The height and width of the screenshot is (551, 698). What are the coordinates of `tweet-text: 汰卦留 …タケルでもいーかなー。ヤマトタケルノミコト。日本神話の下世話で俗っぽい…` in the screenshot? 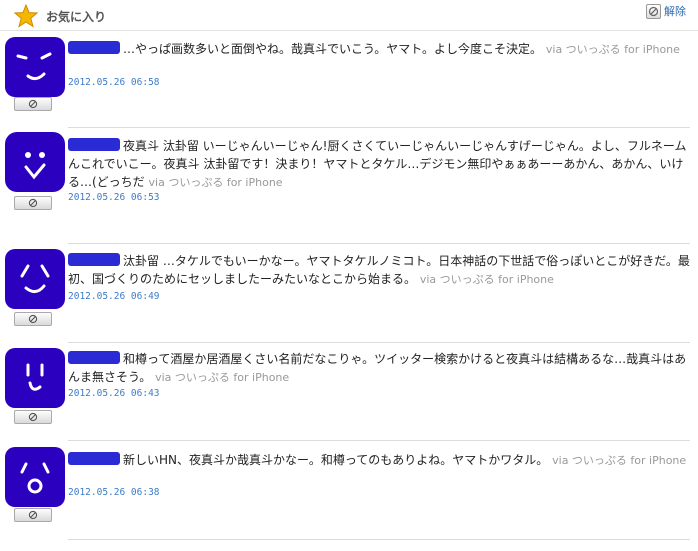 It's located at (379, 270).